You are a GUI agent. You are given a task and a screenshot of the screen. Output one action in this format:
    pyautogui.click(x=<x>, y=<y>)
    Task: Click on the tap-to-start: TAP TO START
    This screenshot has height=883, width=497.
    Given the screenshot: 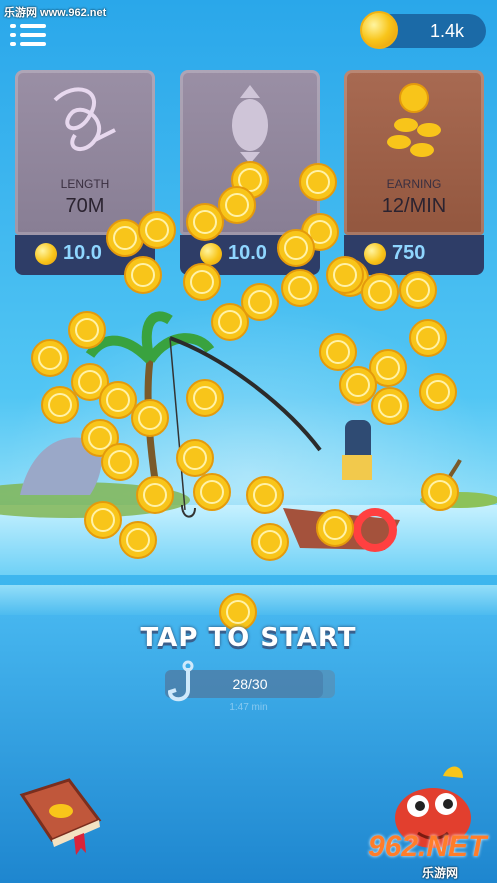 What is the action you would take?
    pyautogui.click(x=248, y=638)
    